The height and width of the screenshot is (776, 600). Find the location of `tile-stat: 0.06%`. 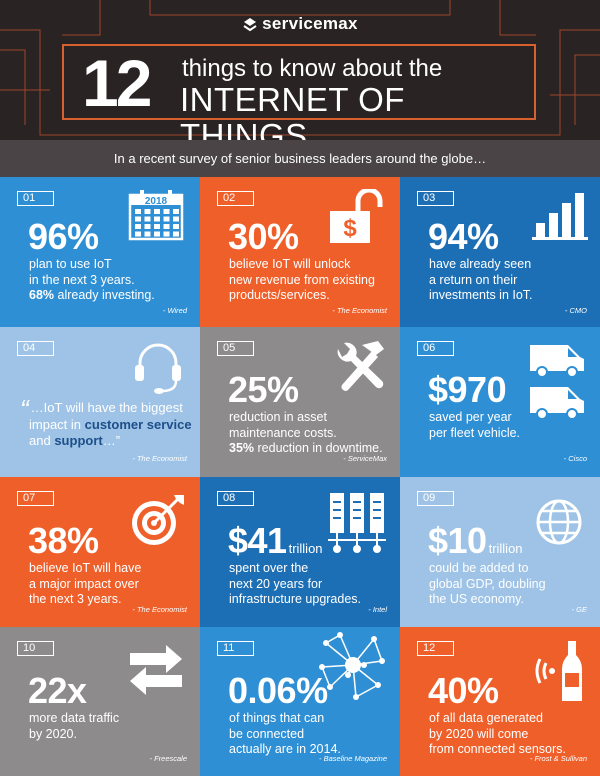

tile-stat: 0.06% is located at coordinates (278, 691).